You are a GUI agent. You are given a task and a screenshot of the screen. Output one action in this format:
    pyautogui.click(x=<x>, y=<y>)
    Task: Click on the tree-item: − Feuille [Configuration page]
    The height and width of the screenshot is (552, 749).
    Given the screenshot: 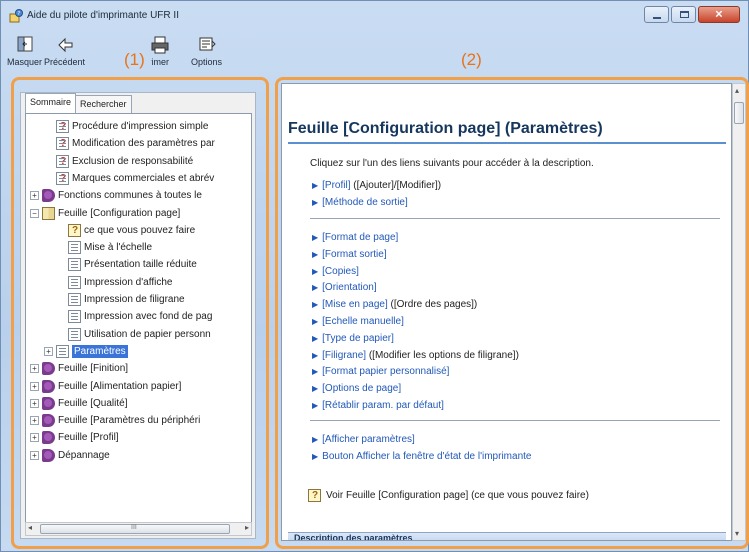 What is the action you would take?
    pyautogui.click(x=105, y=213)
    